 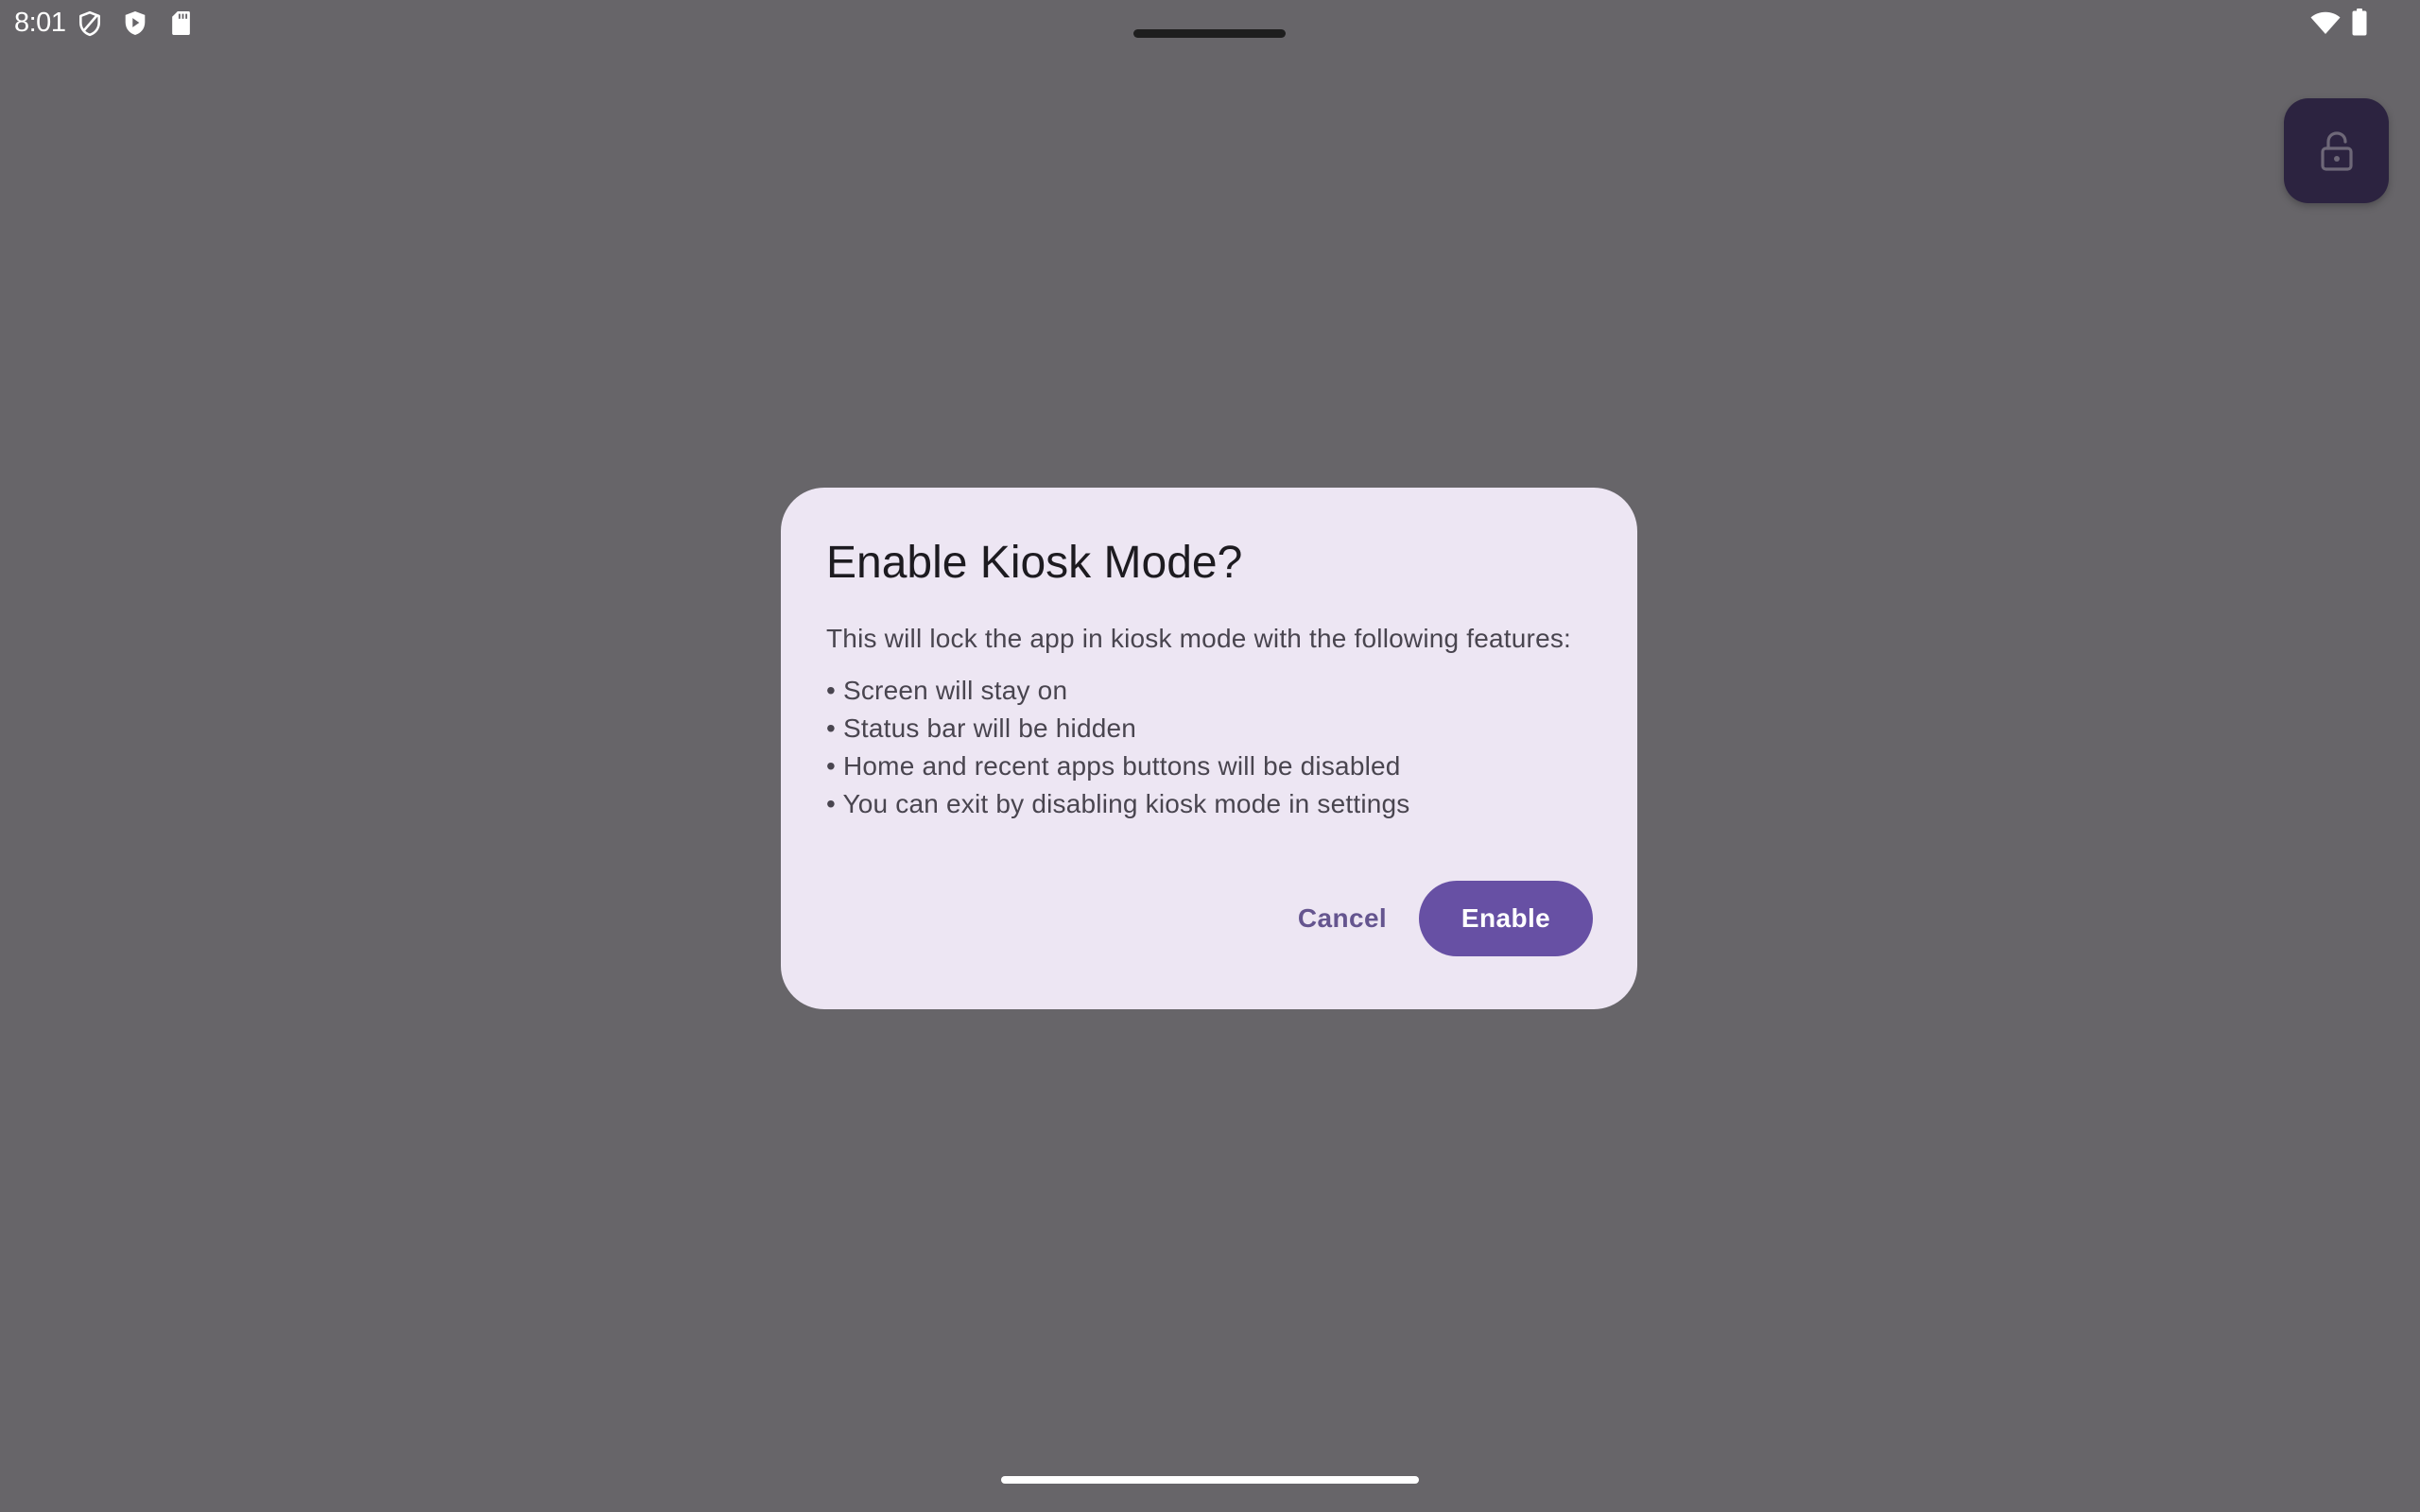 What do you see at coordinates (1210, 1480) in the screenshot?
I see `gesture-navigation-handle` at bounding box center [1210, 1480].